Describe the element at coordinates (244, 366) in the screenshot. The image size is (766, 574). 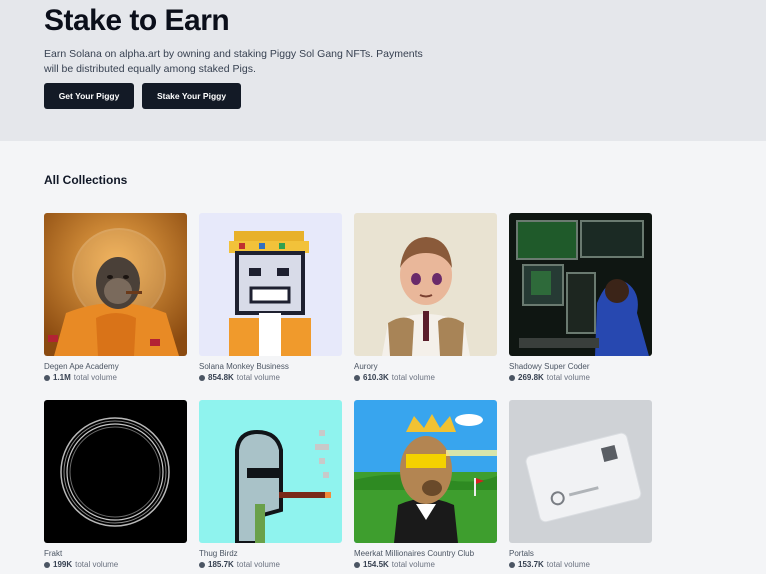
I see `collection-name: Solana Monkey Business` at that location.